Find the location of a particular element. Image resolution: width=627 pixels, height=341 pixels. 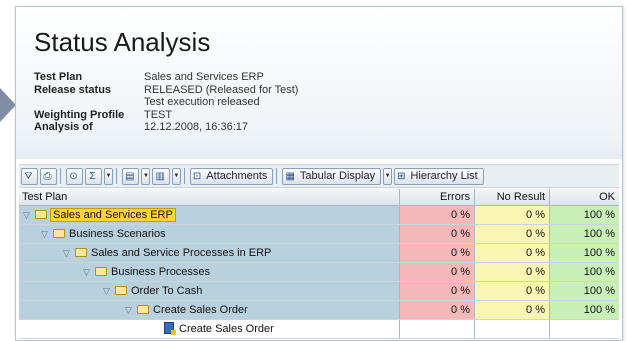

layout-button: ▤ is located at coordinates (131, 176).